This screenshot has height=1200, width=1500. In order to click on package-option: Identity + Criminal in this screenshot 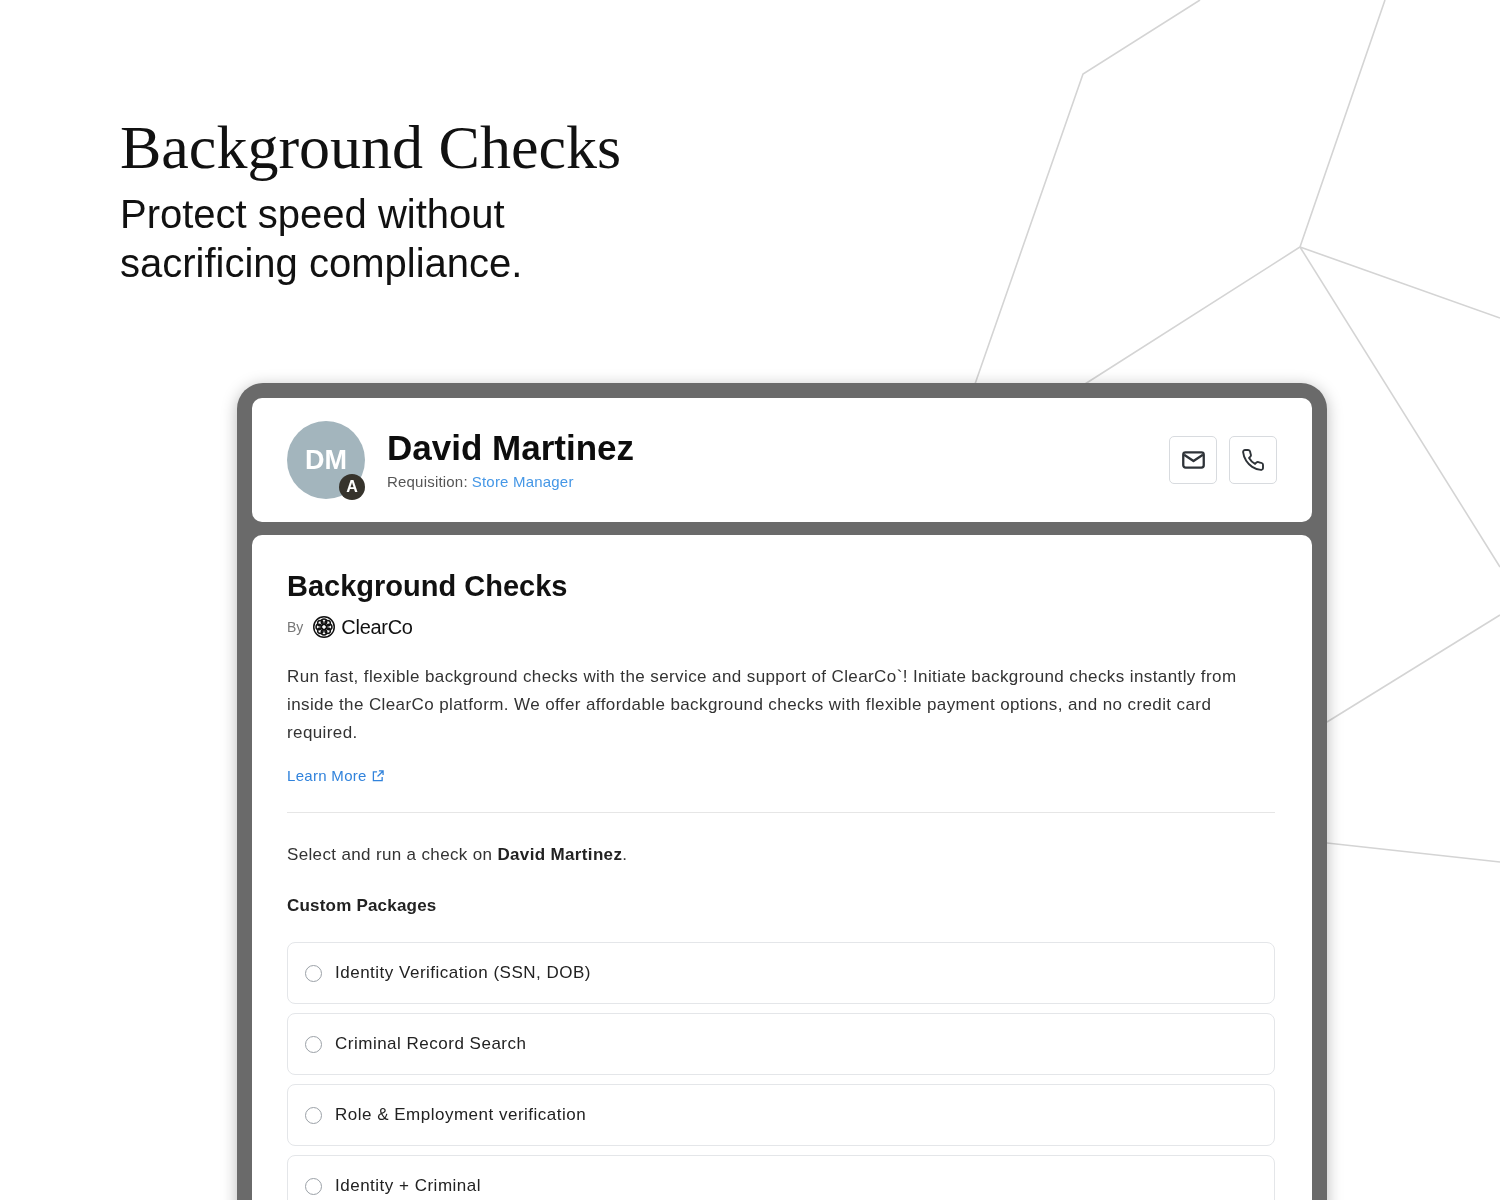, I will do `click(781, 1177)`.